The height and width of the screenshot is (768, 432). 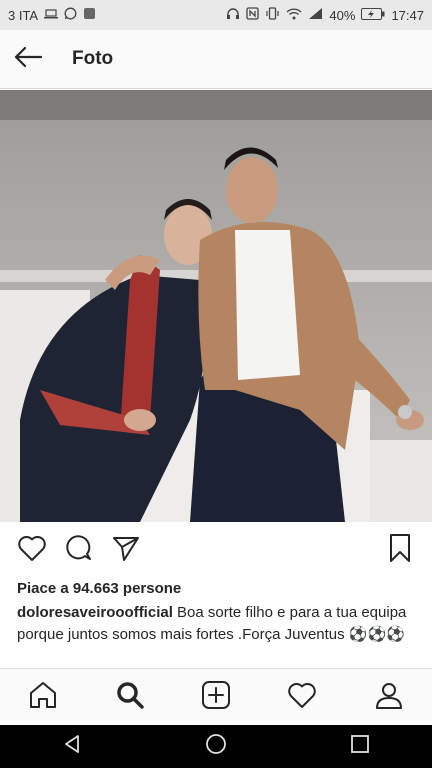 I want to click on vibrate-icon, so click(x=272, y=15).